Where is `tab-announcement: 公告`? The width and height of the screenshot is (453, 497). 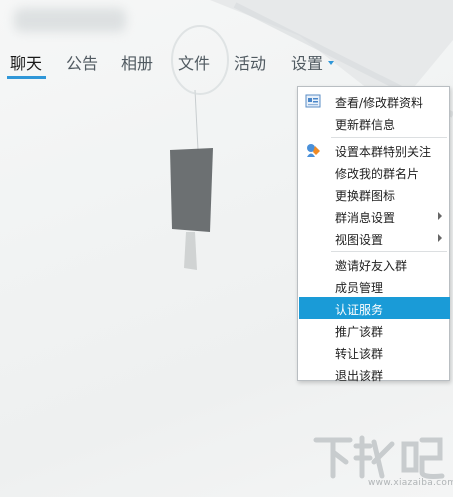
tab-announcement: 公告 is located at coordinates (82, 62).